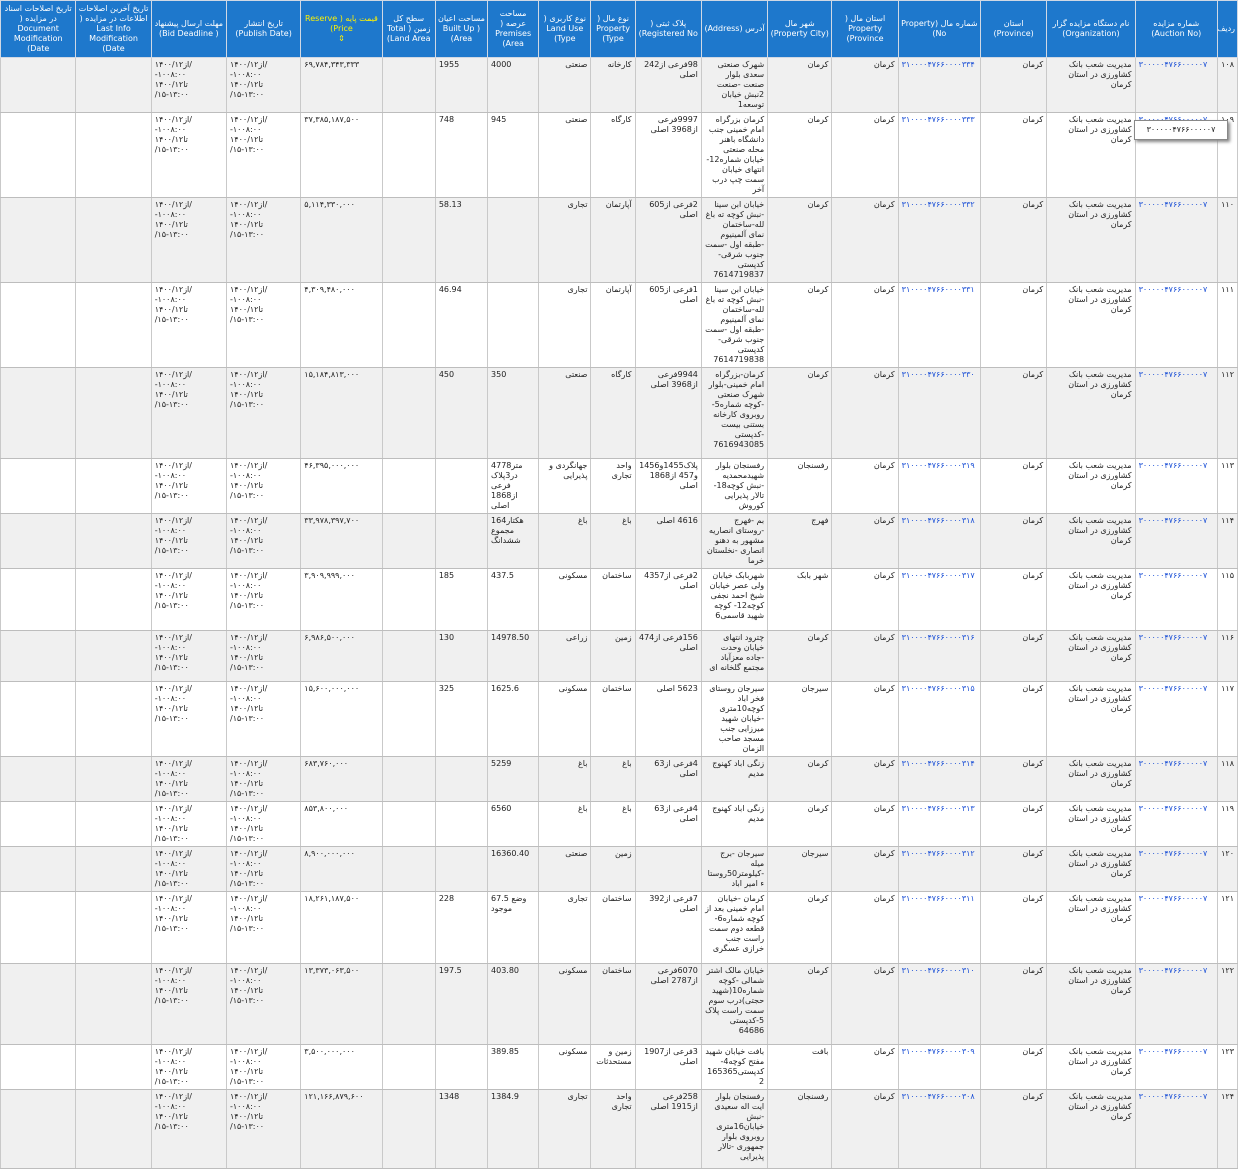 This screenshot has height=1169, width=1238. I want to click on cell-propno: ۳۱۰۰۰۰۴۷۶۶۰۰۰۰۳۰۹, so click(939, 1067).